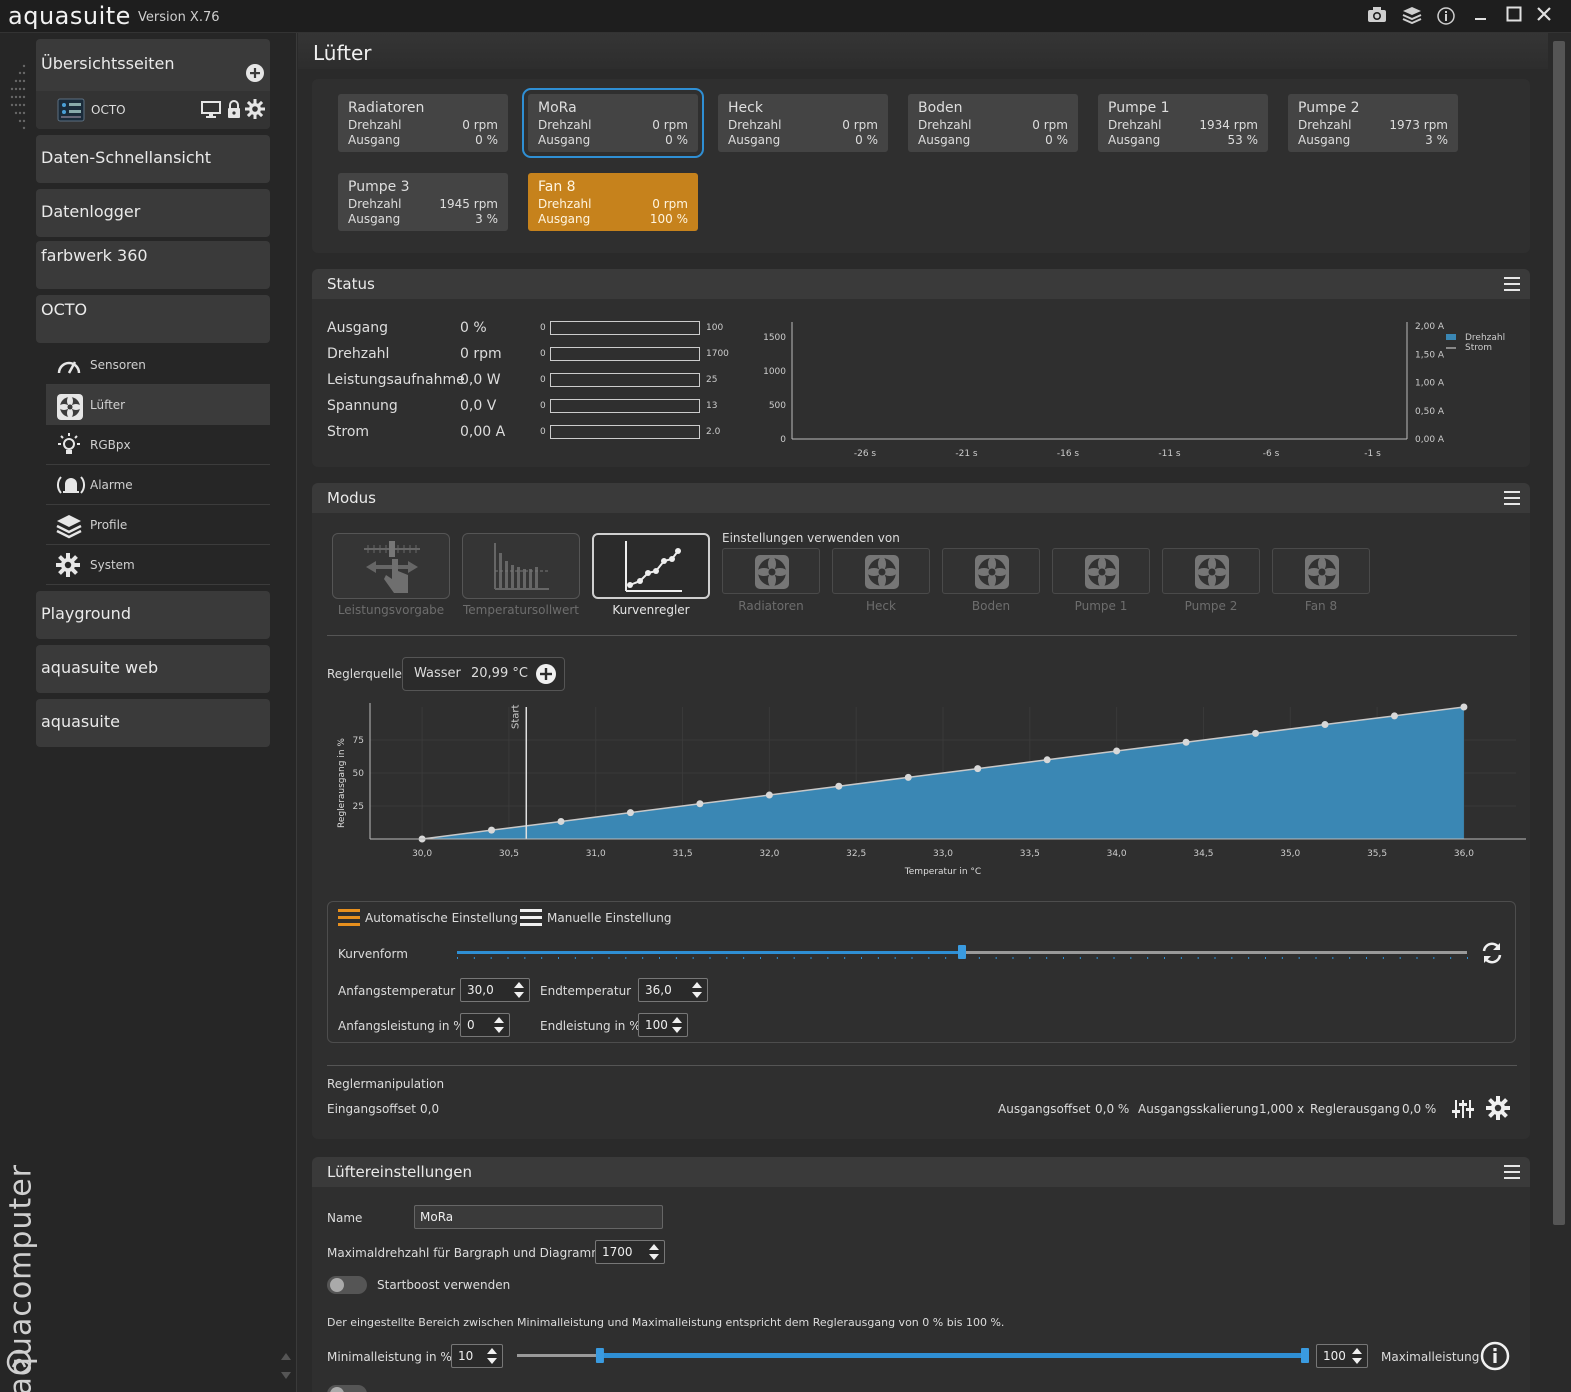 The height and width of the screenshot is (1392, 1571). Describe the element at coordinates (153, 319) in the screenshot. I see `nav-octo: OCTO` at that location.